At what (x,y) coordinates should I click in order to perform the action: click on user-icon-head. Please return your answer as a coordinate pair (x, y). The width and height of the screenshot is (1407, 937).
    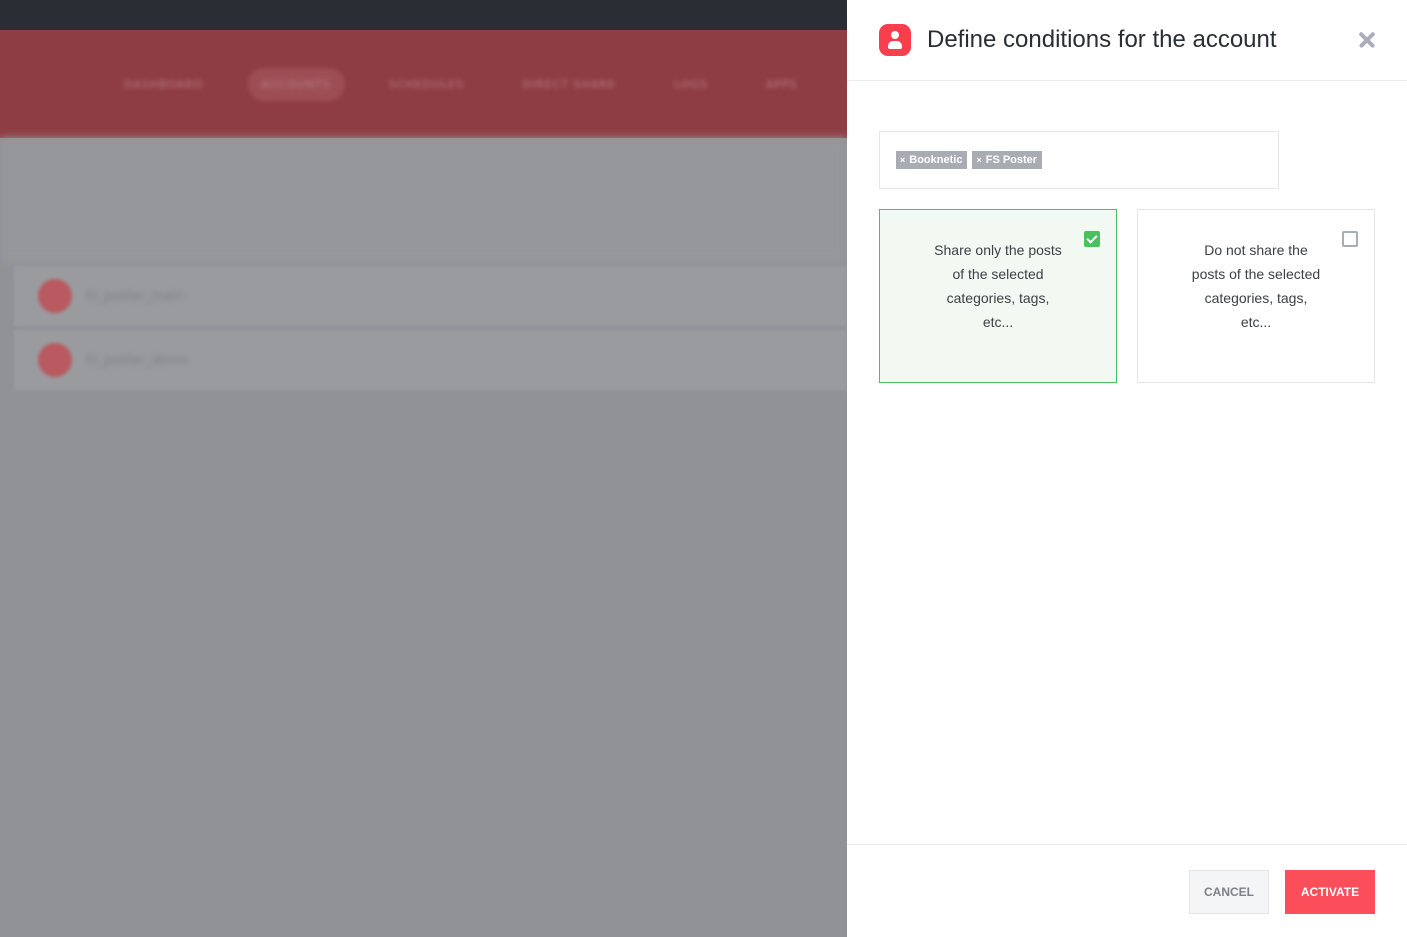
    Looking at the image, I should click on (895, 35).